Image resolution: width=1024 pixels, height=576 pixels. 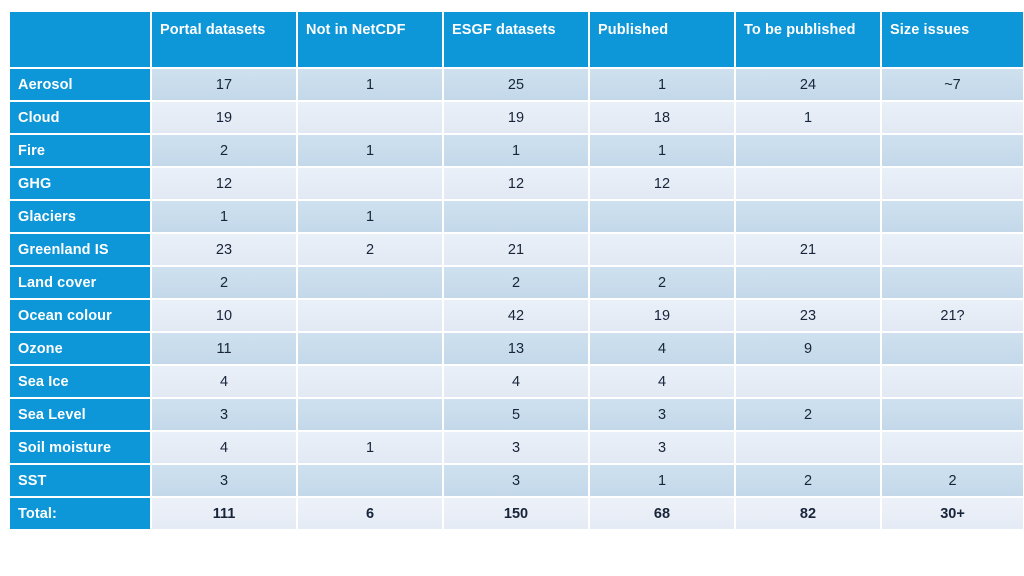 I want to click on row-label-soil-moisture: Soil moisture, so click(x=80, y=447).